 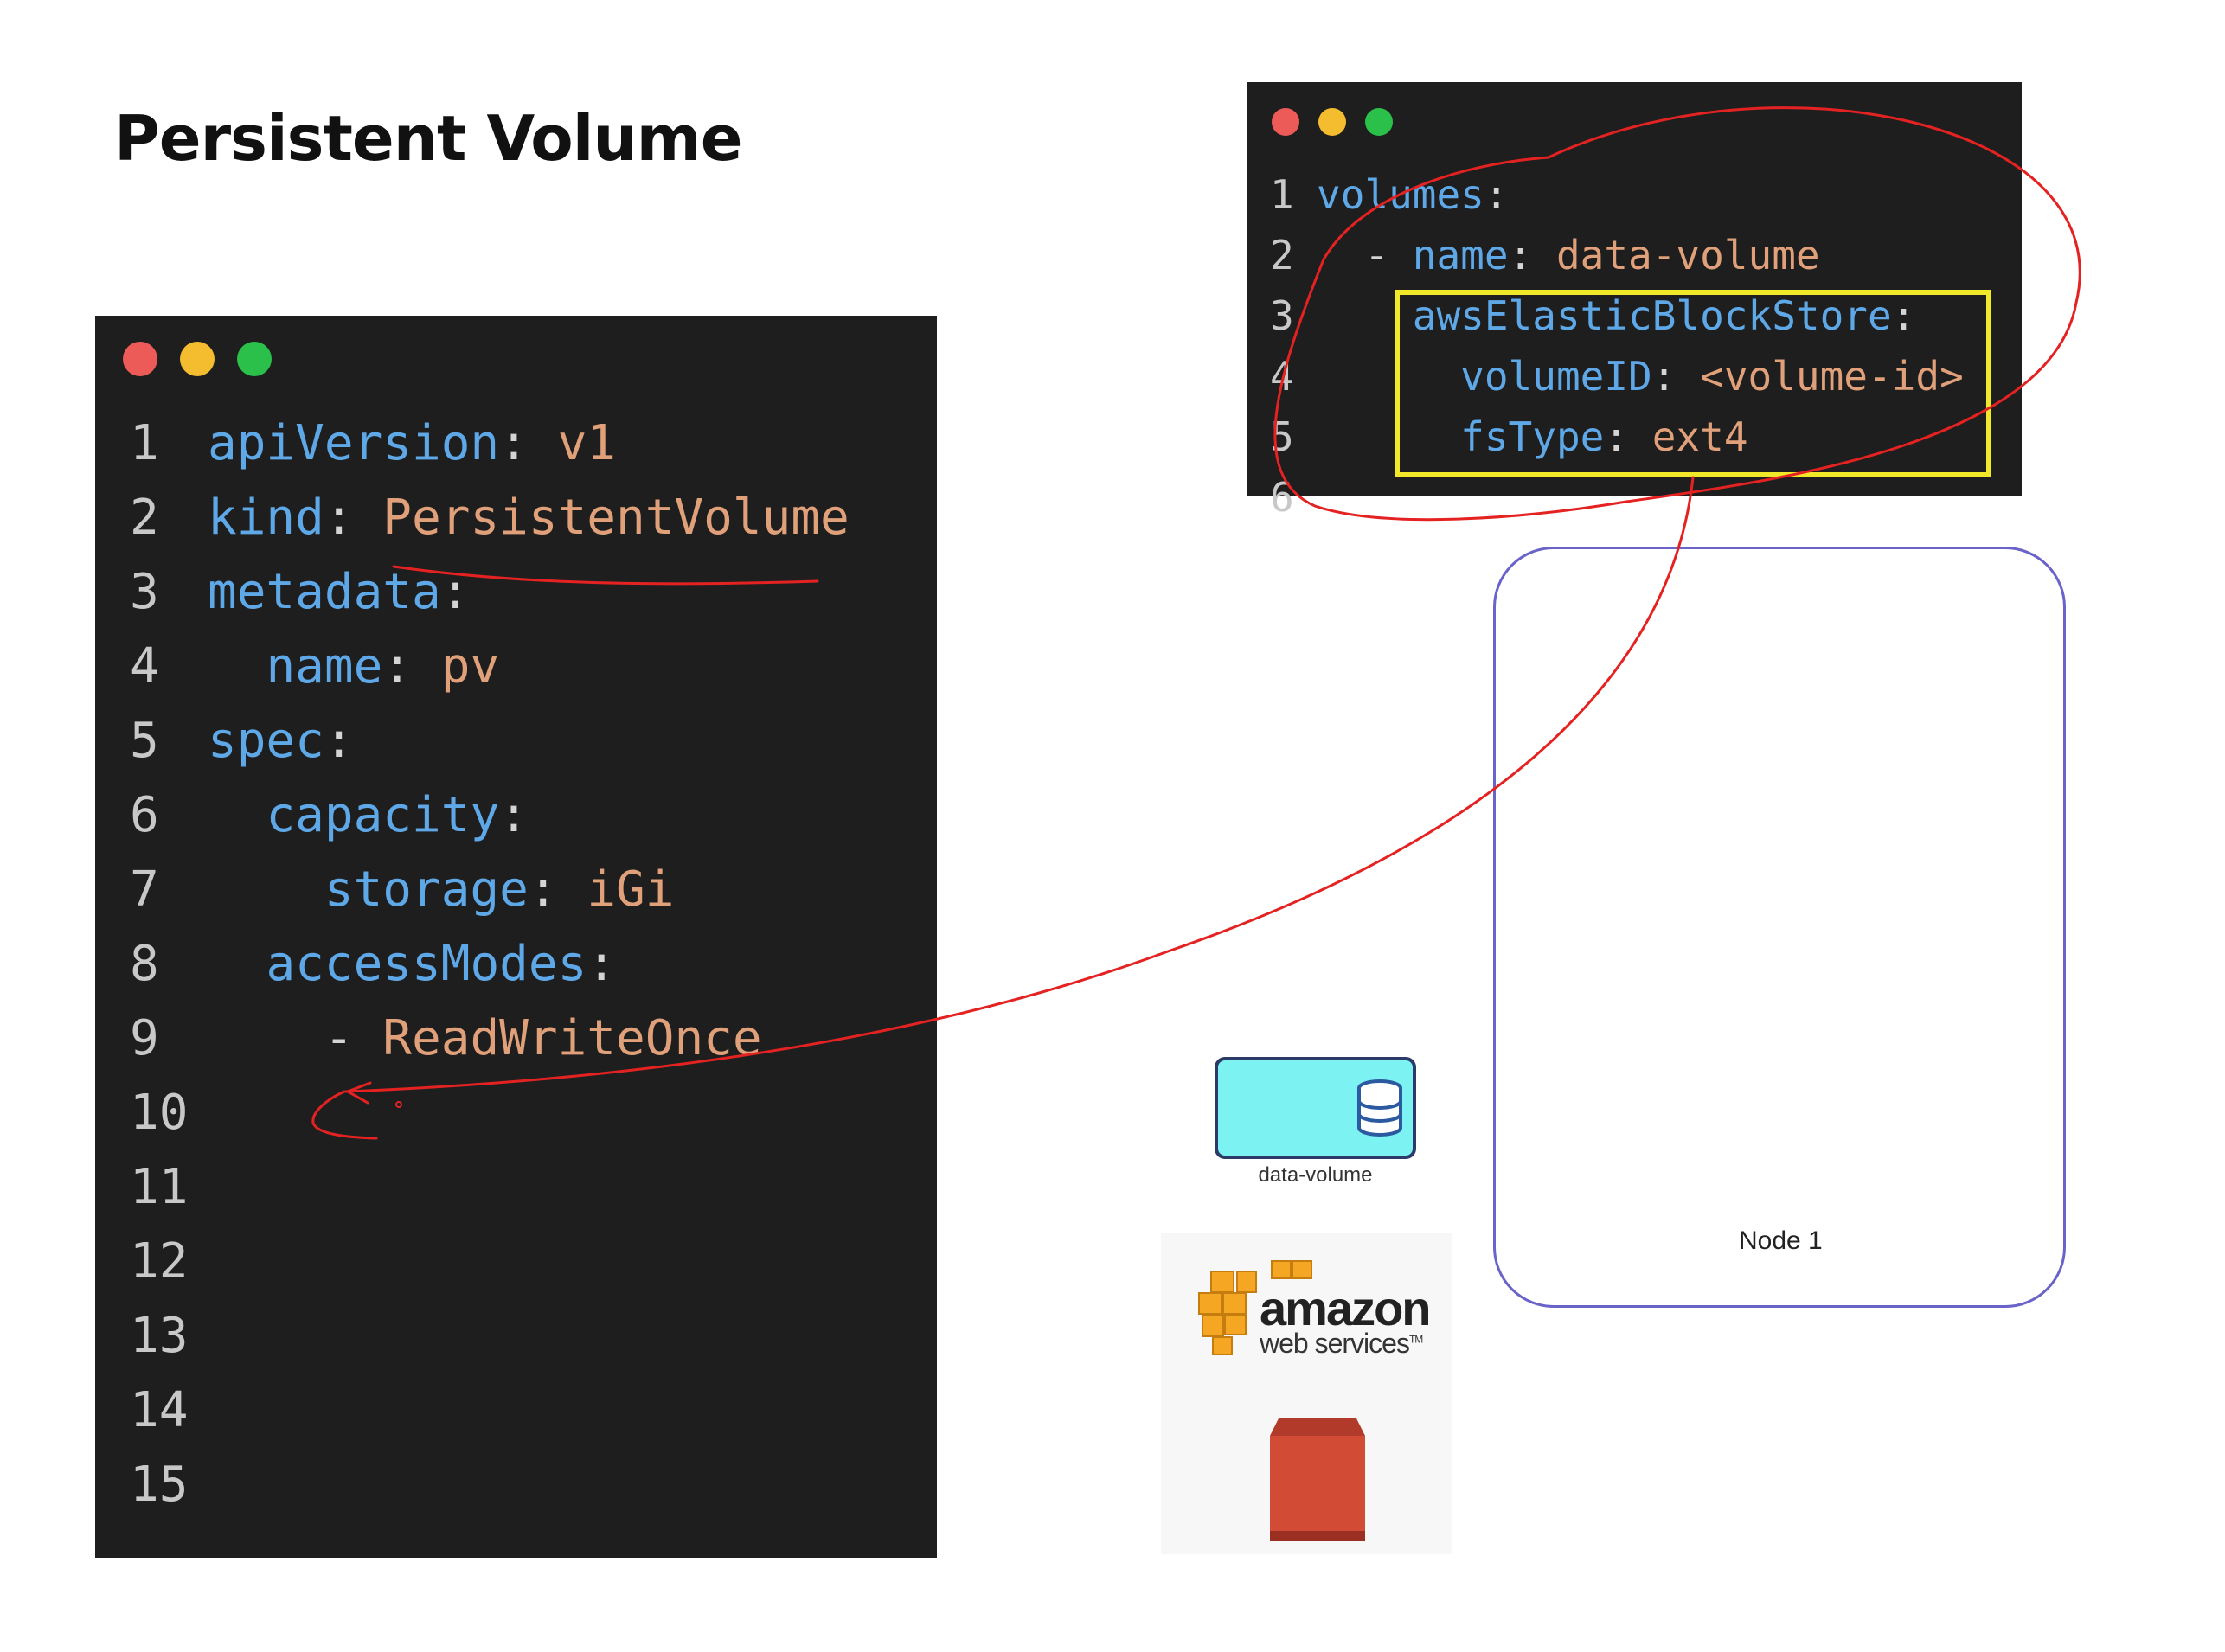 I want to click on code-line: 1 volumes:, so click(x=1390, y=194).